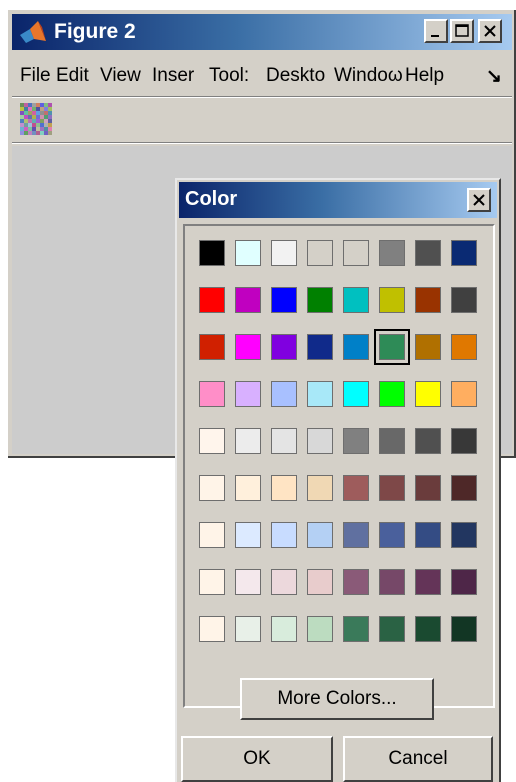  I want to click on close-icon, so click(490, 31).